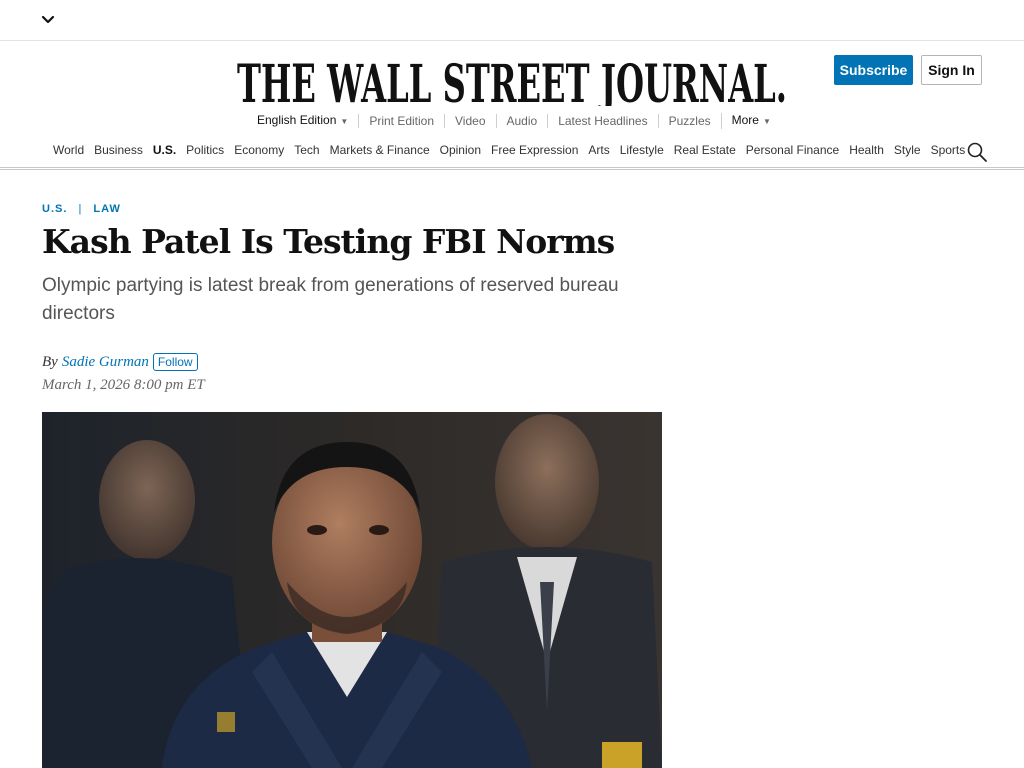 This screenshot has height=768, width=1024. Describe the element at coordinates (745, 120) in the screenshot. I see `more-label: More` at that location.